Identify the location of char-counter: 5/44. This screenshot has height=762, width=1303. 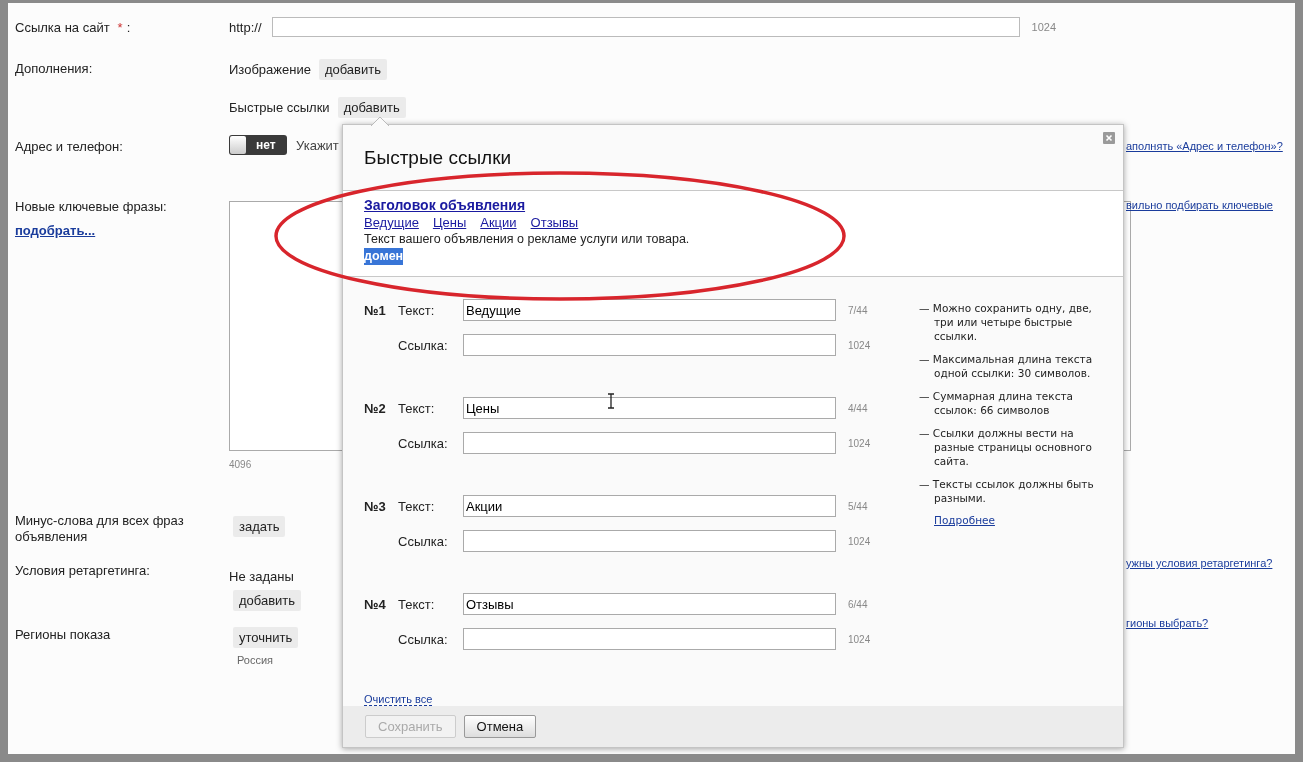
(858, 506).